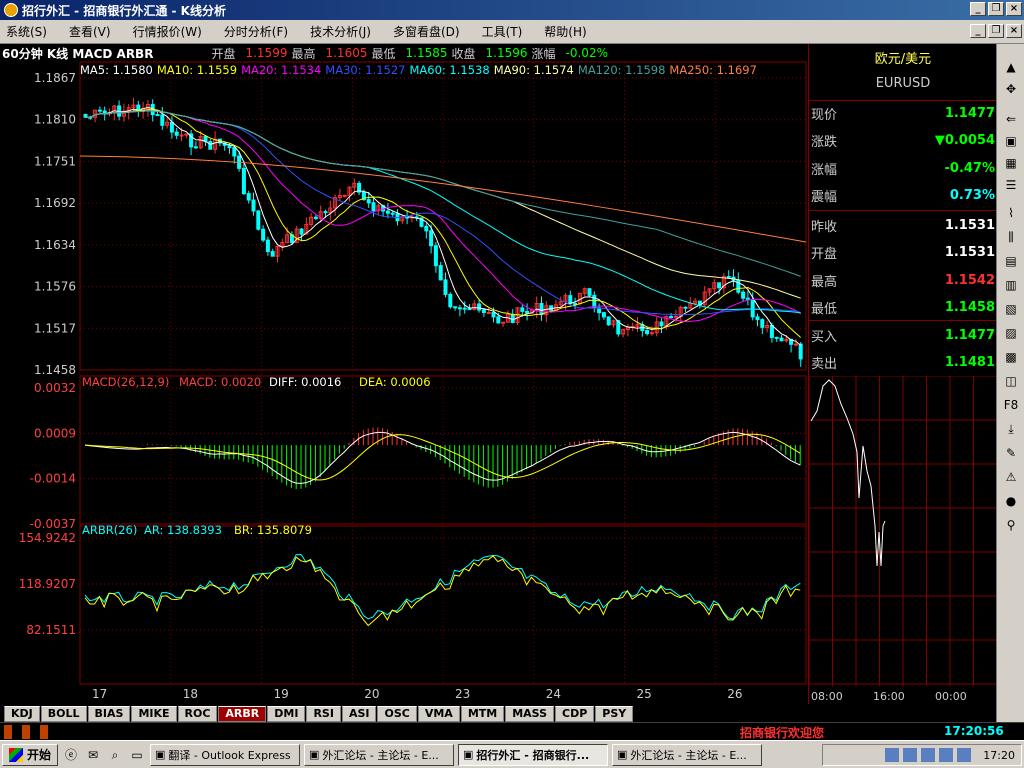 This screenshot has height=768, width=1024. Describe the element at coordinates (903, 540) in the screenshot. I see `intraday-mini-chart: 08:00 16:00 00:00` at that location.